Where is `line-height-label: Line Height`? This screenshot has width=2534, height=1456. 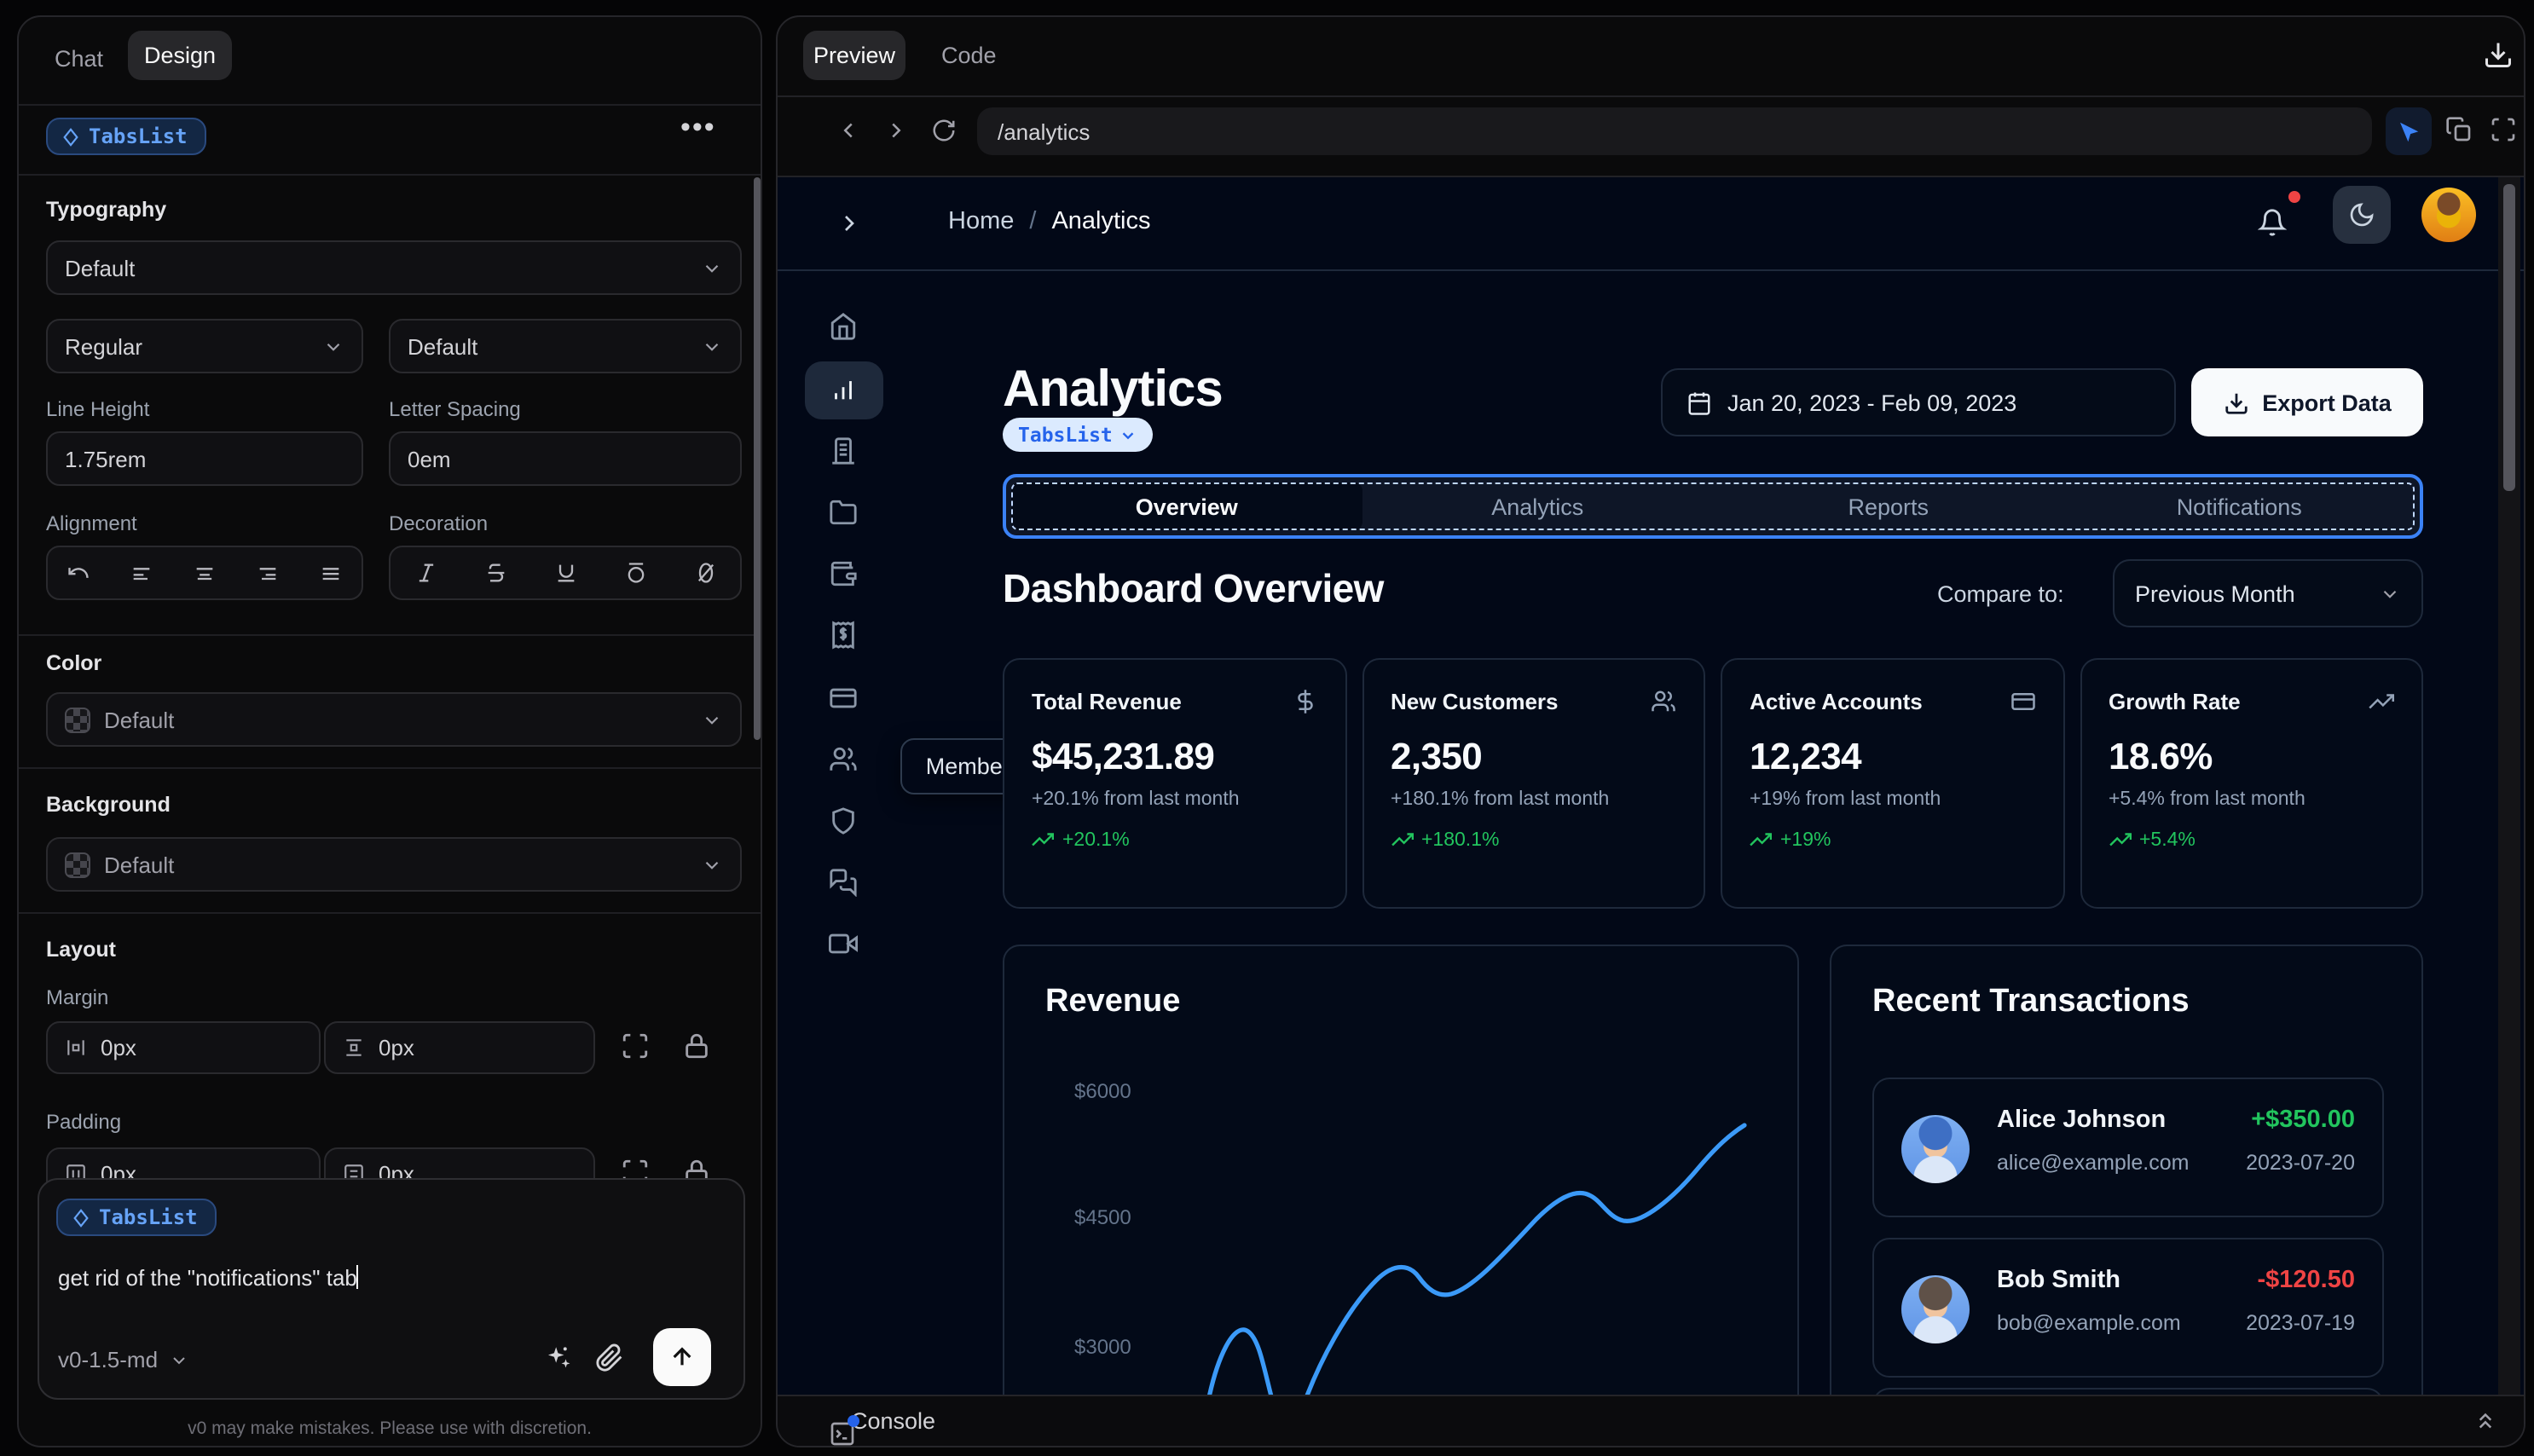
line-height-label: Line Height is located at coordinates (98, 409).